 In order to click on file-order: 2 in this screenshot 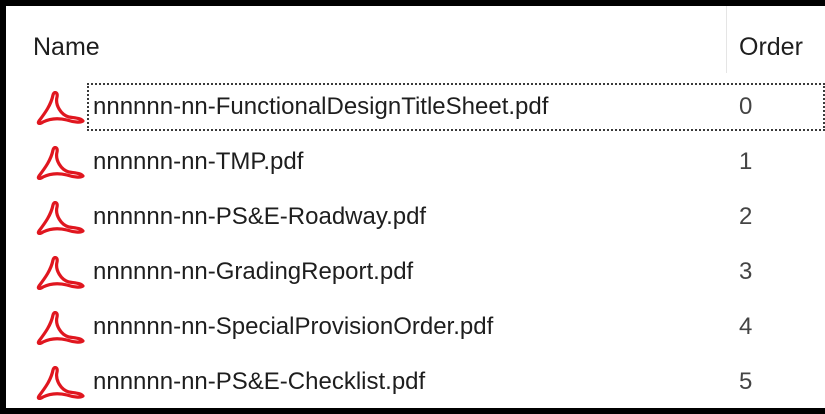, I will do `click(746, 216)`.